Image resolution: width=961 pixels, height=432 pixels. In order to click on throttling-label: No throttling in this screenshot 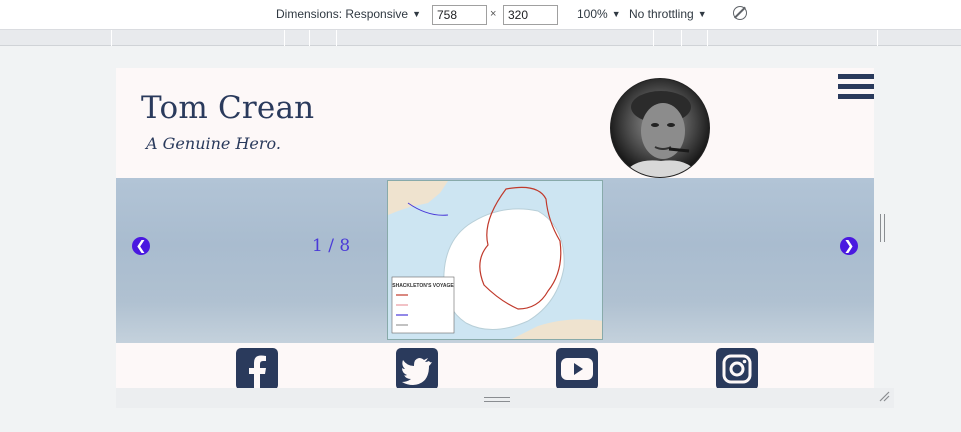, I will do `click(661, 14)`.